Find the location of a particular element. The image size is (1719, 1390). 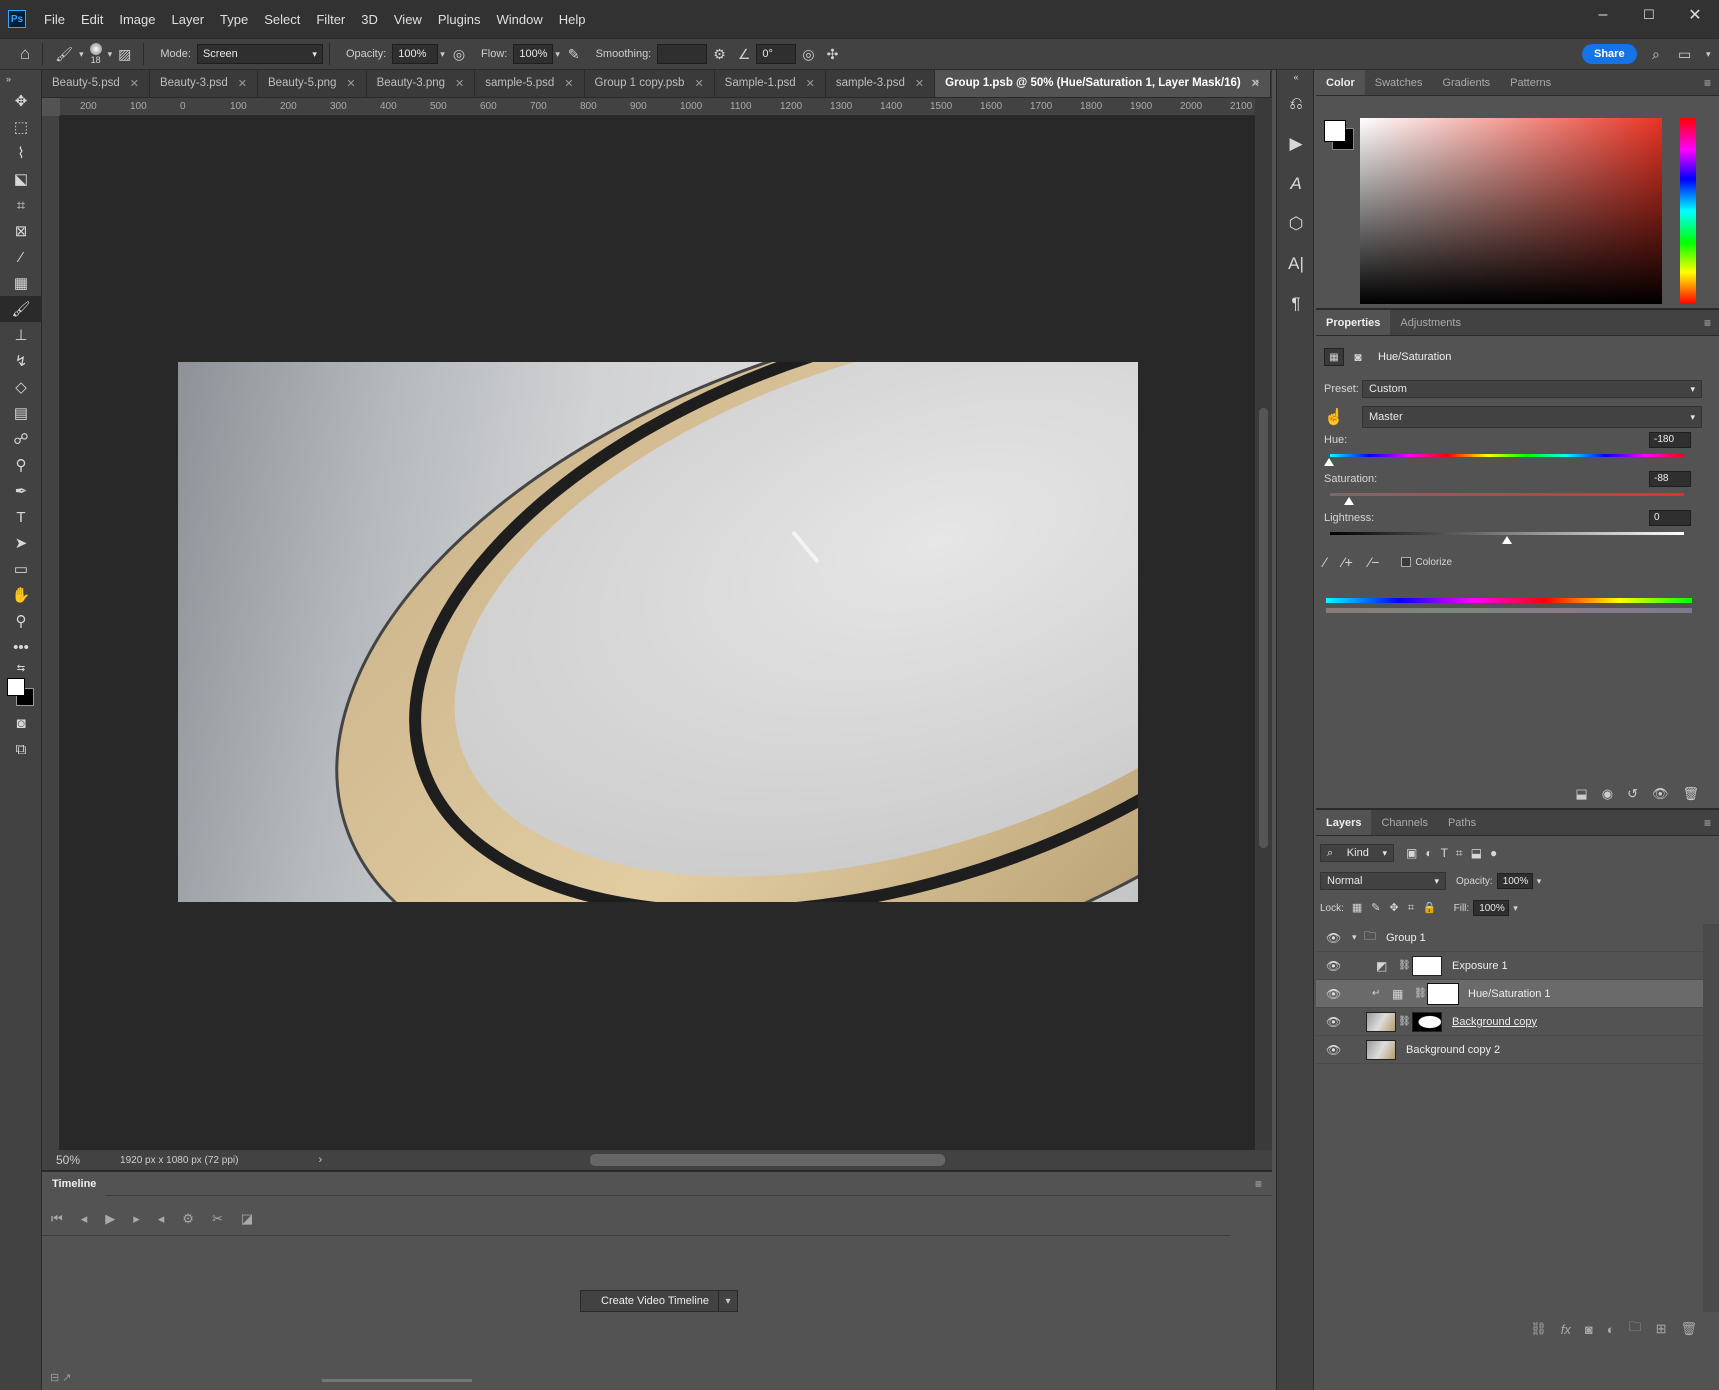

menu-3d: 3D is located at coordinates (369, 19).